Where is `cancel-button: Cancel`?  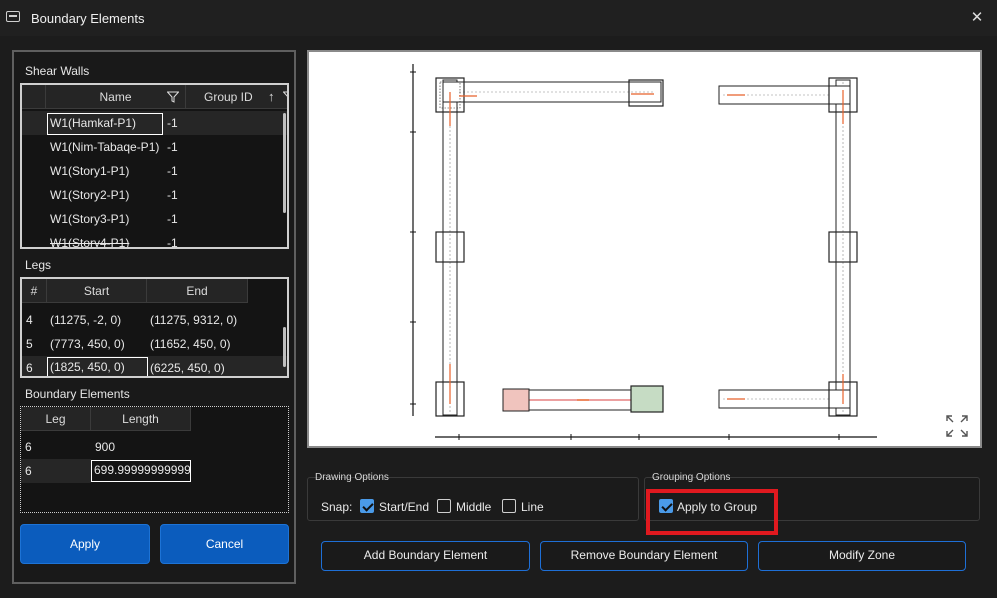
cancel-button: Cancel is located at coordinates (224, 544).